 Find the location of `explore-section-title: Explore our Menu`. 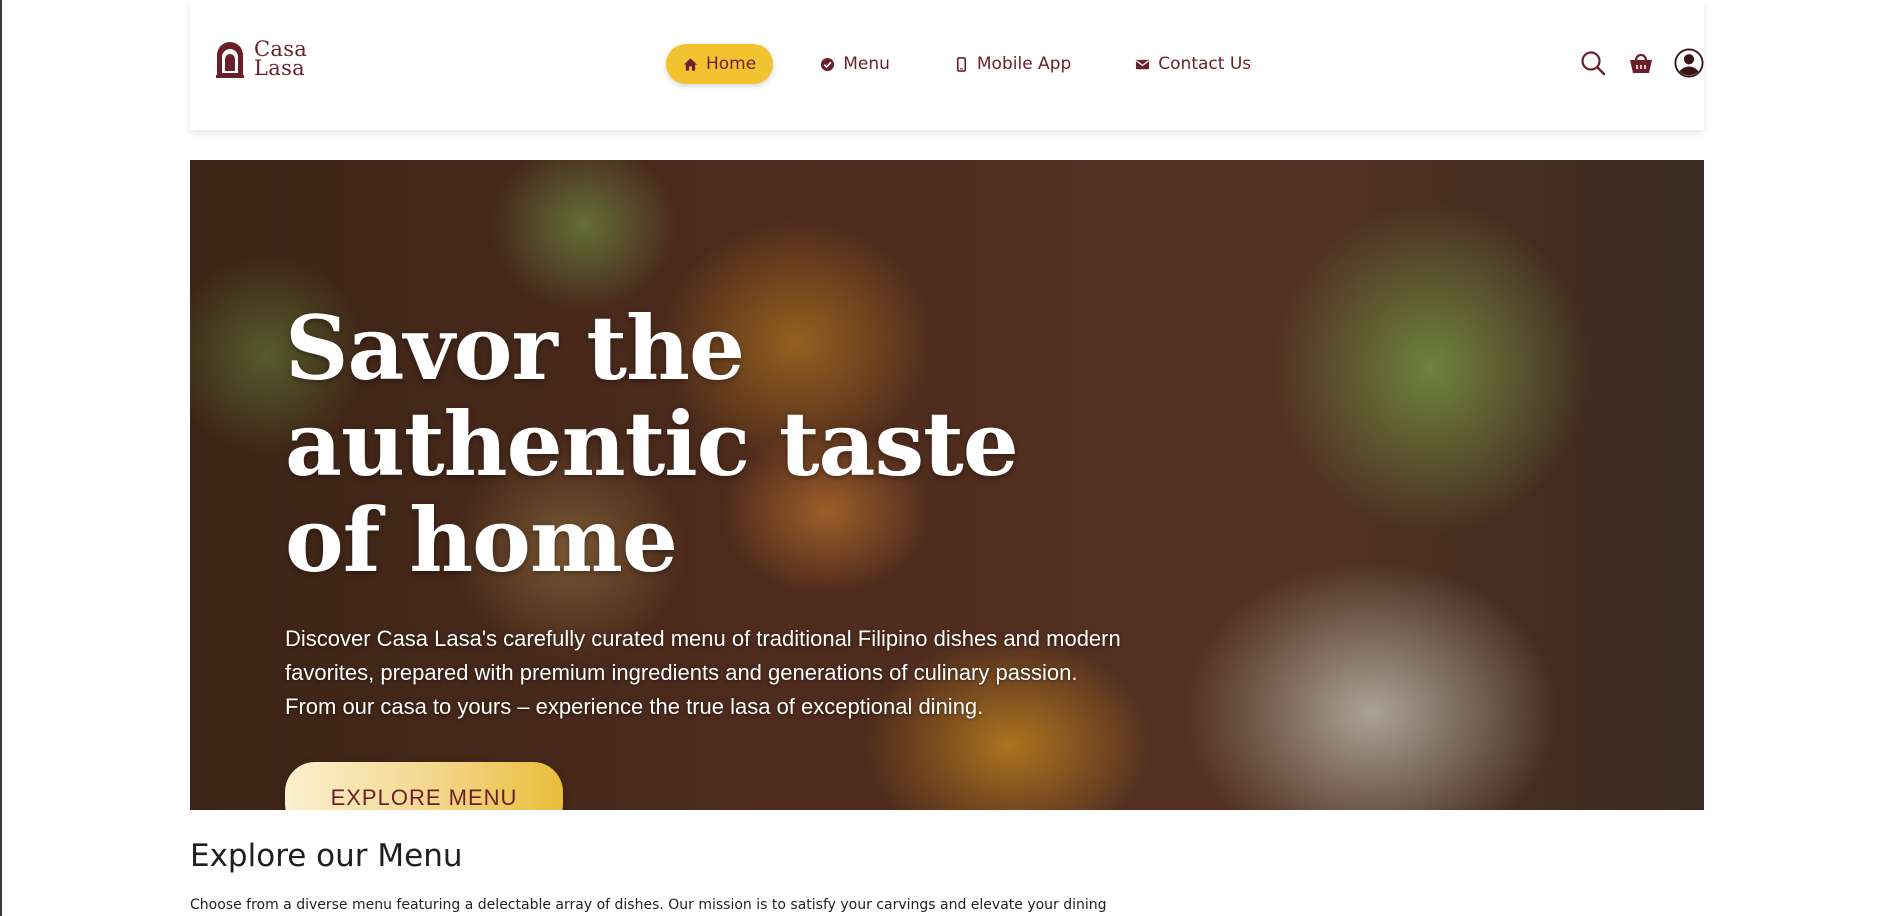

explore-section-title: Explore our Menu is located at coordinates (326, 856).